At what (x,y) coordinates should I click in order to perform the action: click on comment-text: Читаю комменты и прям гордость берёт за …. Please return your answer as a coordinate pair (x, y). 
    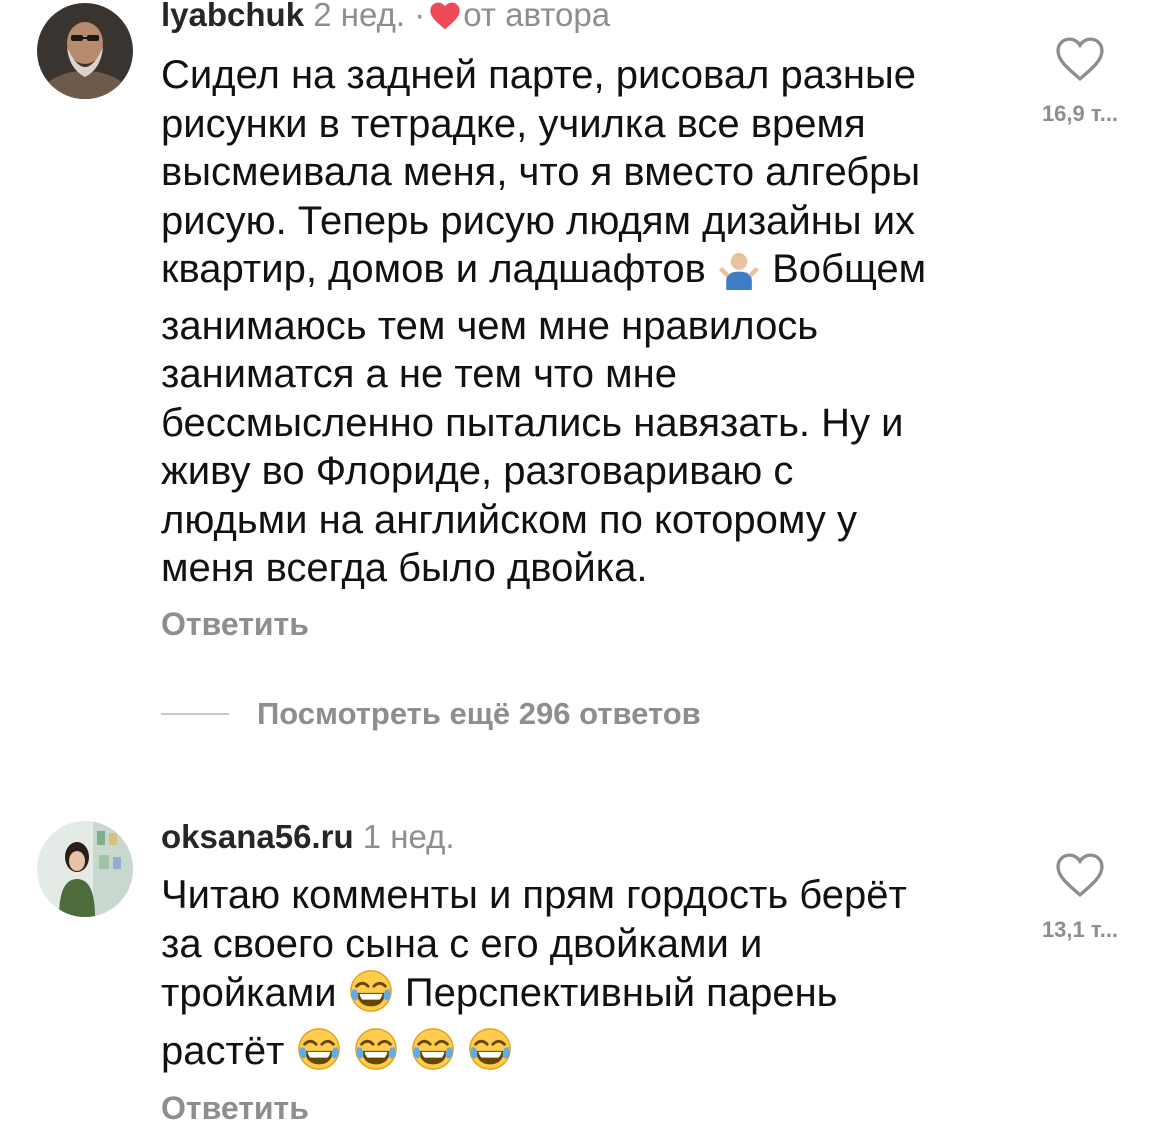
    Looking at the image, I should click on (591, 977).